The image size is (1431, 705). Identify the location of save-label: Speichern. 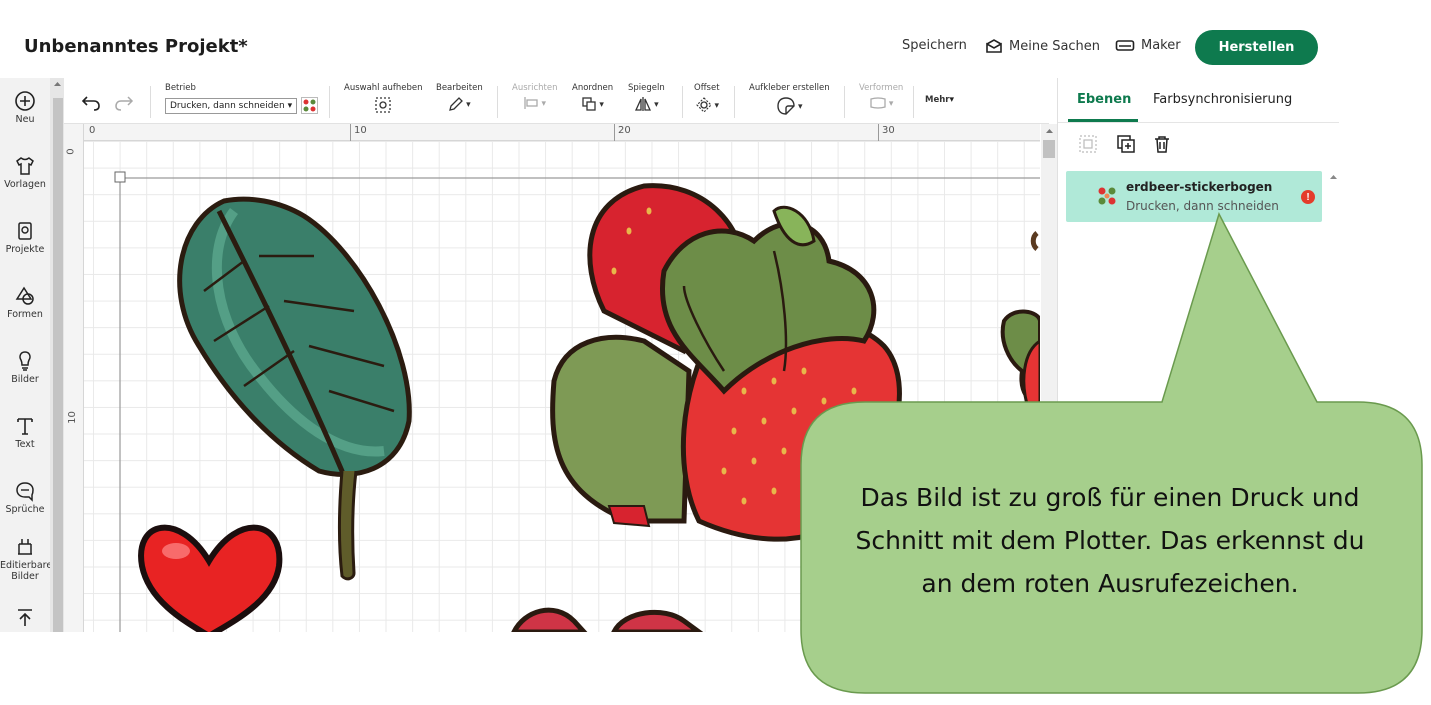
(934, 45).